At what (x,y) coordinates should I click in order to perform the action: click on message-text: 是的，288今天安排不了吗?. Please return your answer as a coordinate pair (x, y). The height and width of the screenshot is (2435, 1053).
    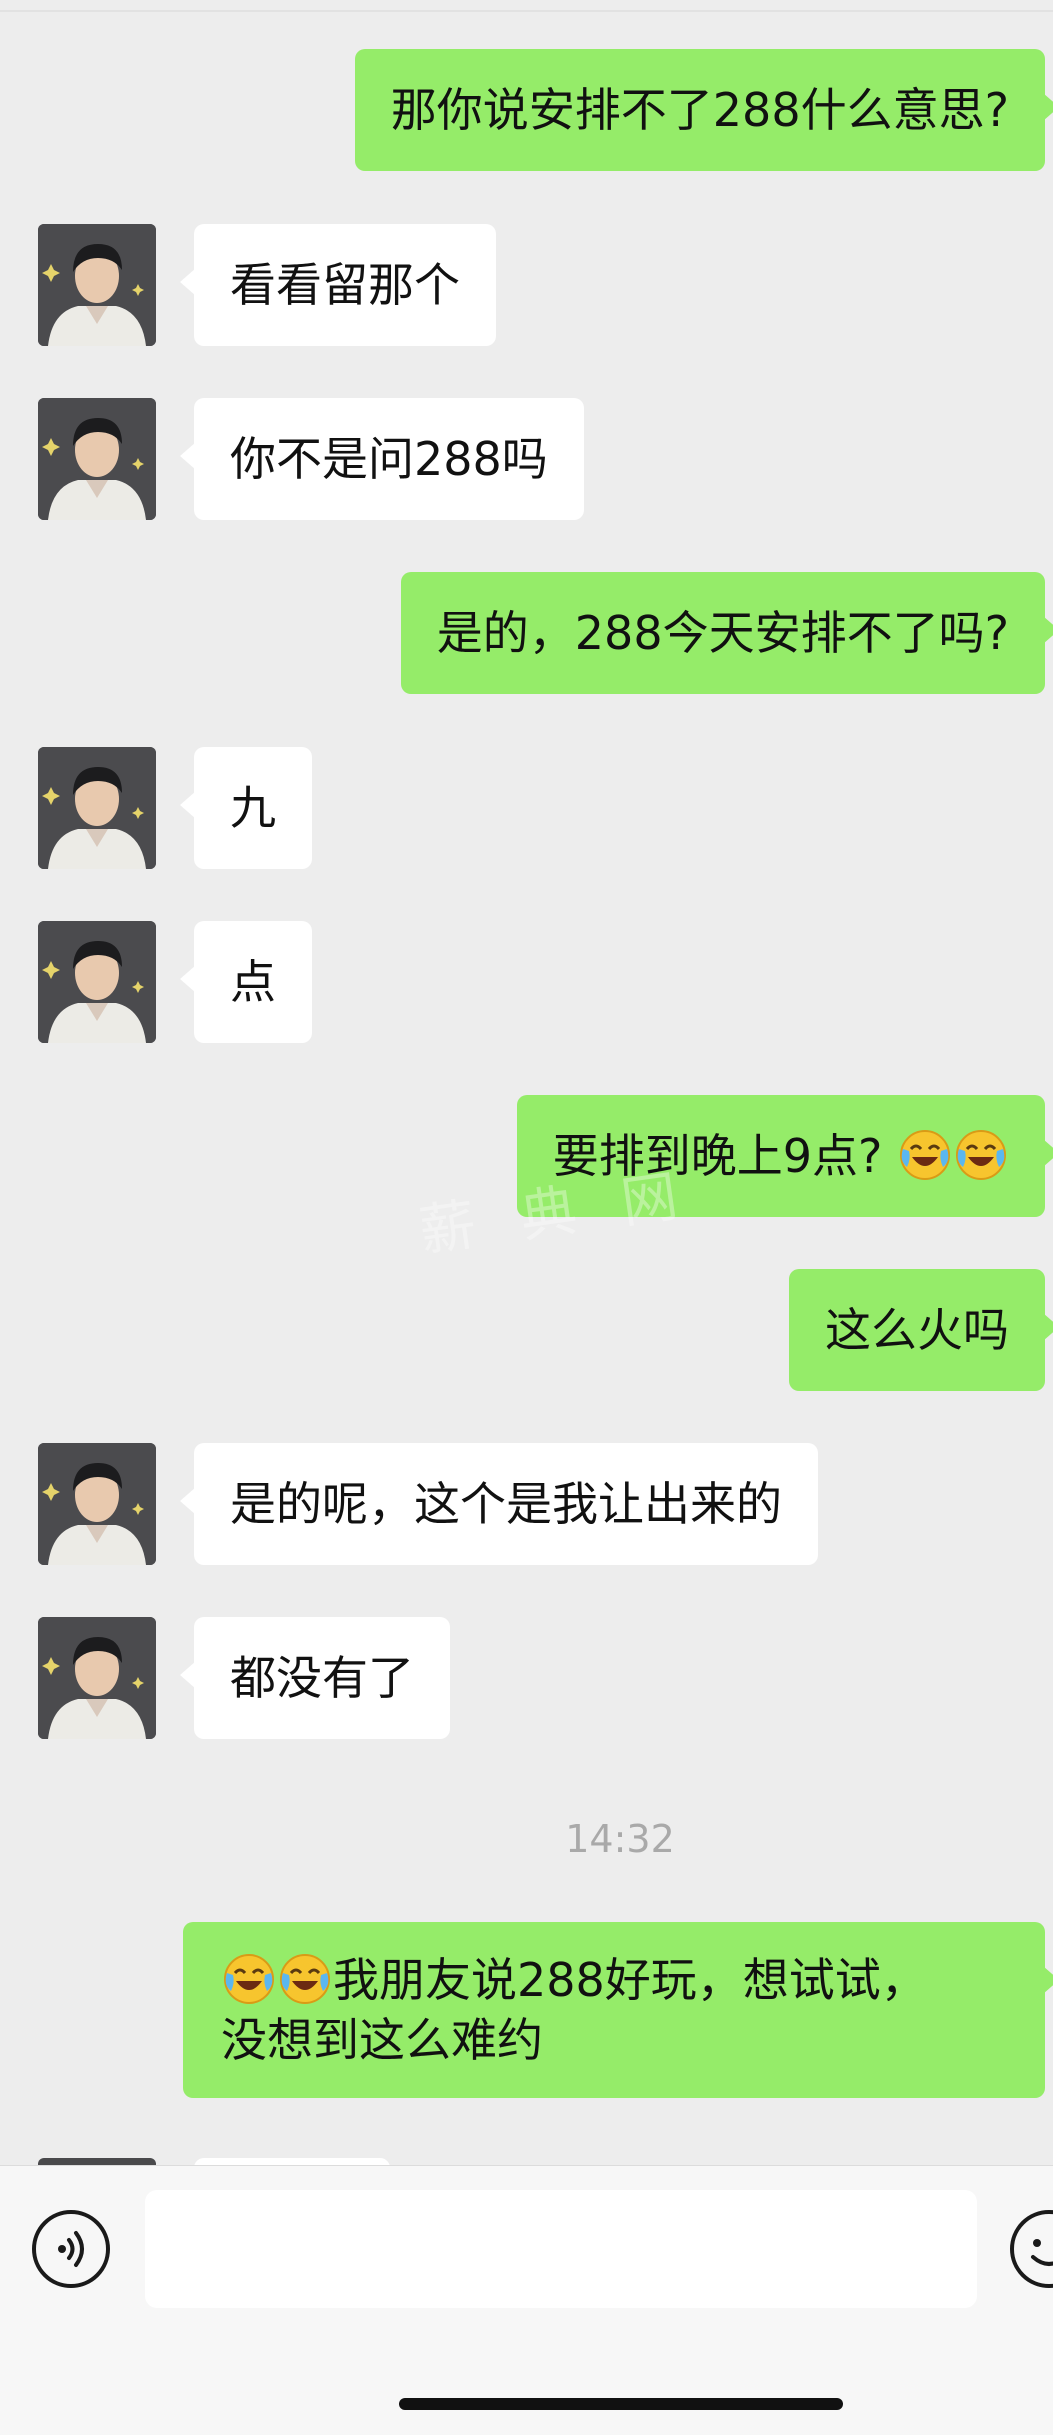
    Looking at the image, I should click on (722, 633).